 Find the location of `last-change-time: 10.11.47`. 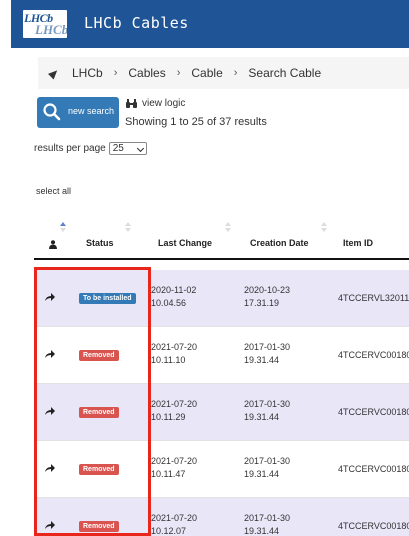

last-change-time: 10.11.47 is located at coordinates (168, 474).